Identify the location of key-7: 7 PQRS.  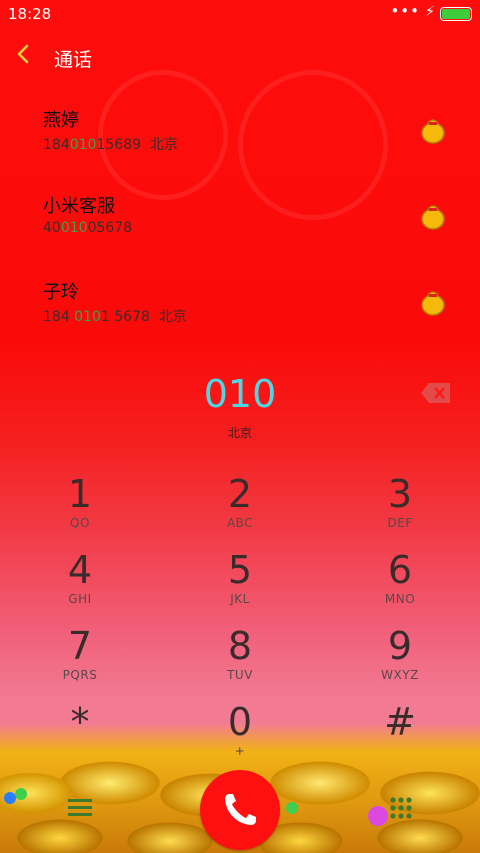
(80, 660).